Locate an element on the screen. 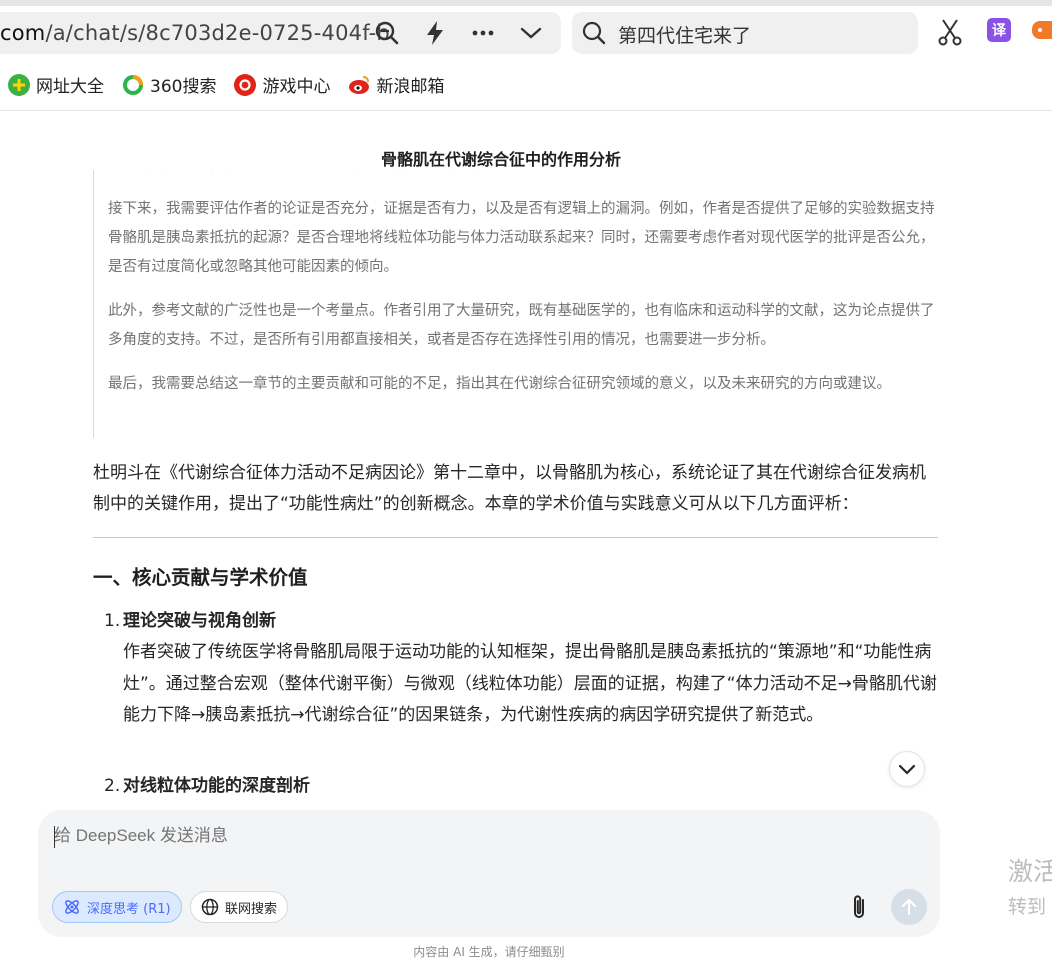  os-activation-watermark: 激活 is located at coordinates (1030, 871).